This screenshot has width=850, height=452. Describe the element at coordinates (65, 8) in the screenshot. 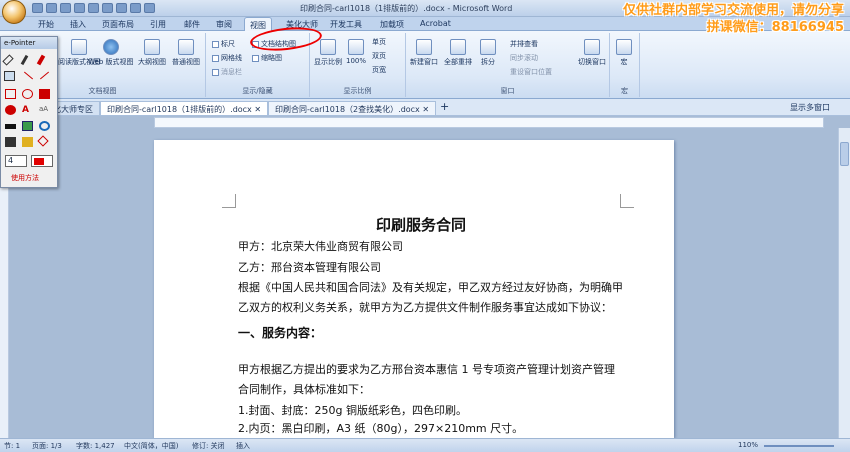

I see `redo-icon` at that location.